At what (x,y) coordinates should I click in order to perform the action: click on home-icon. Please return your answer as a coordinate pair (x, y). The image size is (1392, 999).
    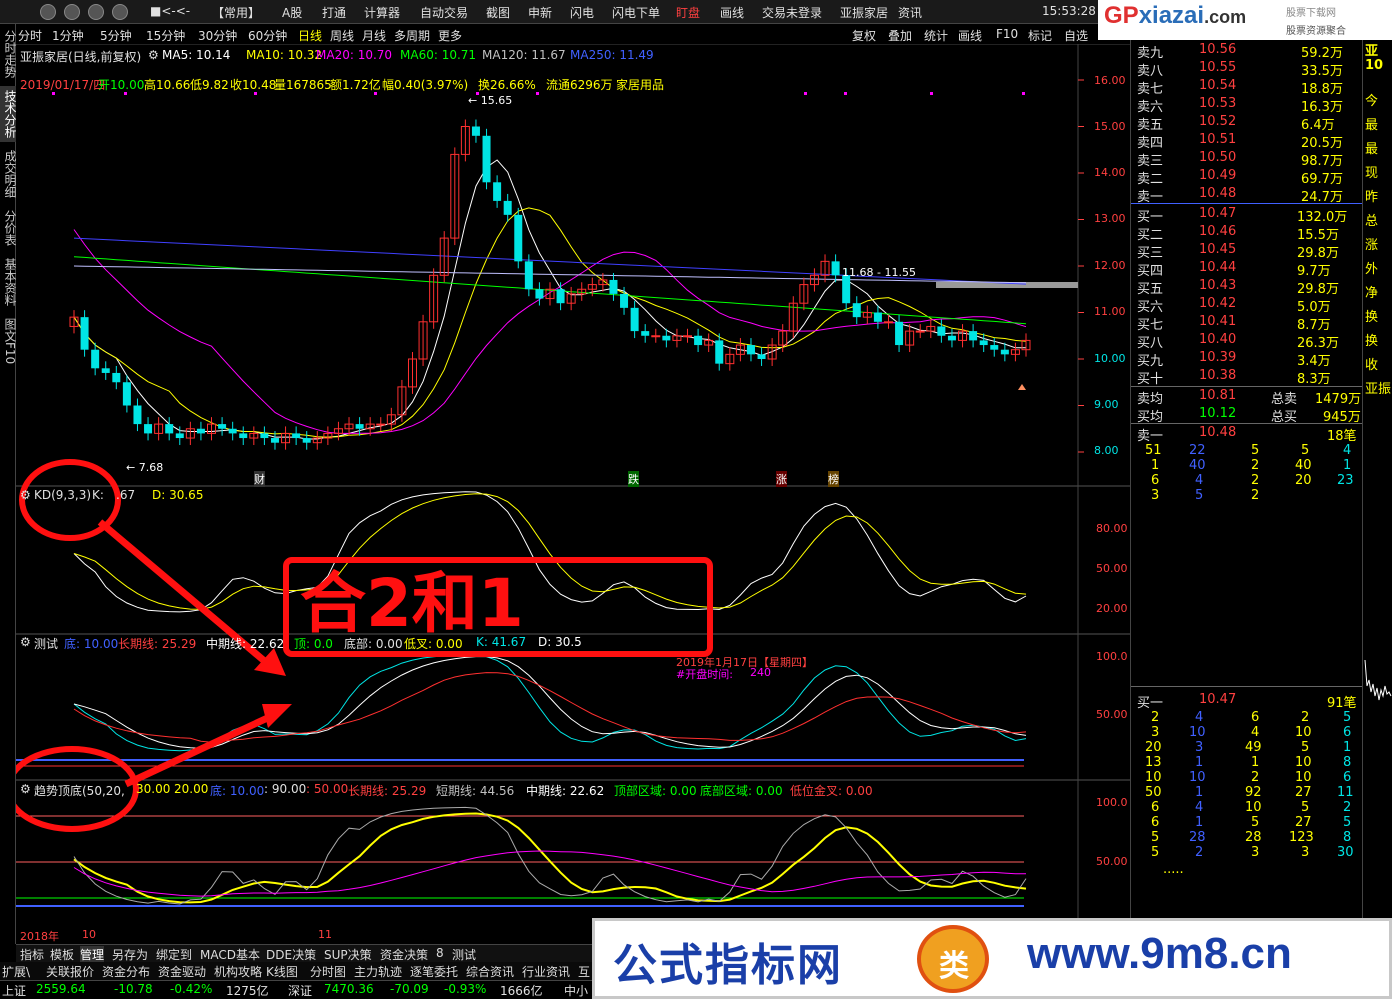
    Looking at the image, I should click on (120, 12).